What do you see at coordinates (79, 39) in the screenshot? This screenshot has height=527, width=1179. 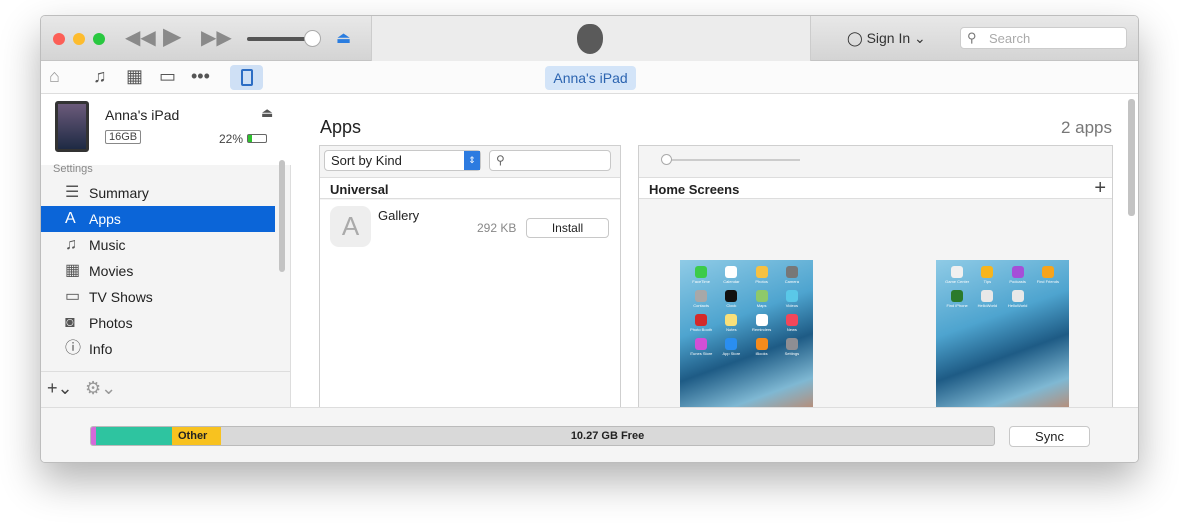 I see `minimize-button` at bounding box center [79, 39].